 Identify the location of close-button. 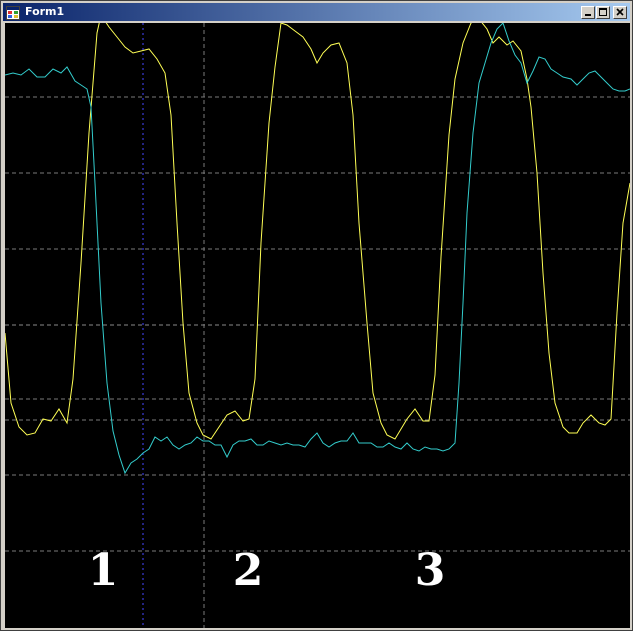
(620, 12).